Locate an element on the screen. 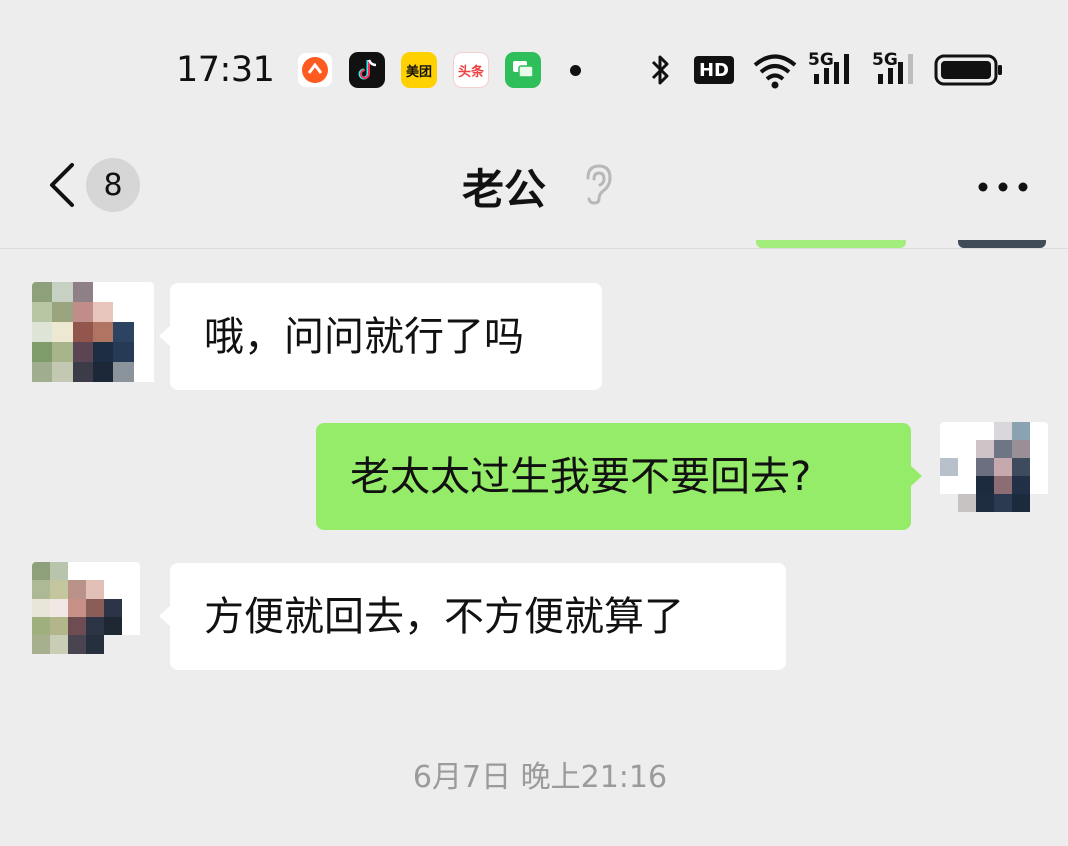 This screenshot has width=1068, height=846. toutiao-app-label: 头条 is located at coordinates (470, 72).